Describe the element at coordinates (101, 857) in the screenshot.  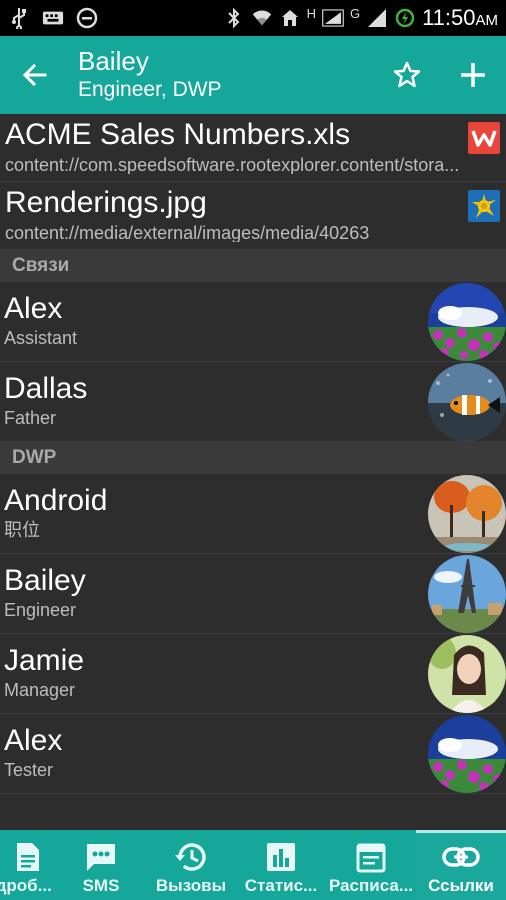
I see `chat-icon` at that location.